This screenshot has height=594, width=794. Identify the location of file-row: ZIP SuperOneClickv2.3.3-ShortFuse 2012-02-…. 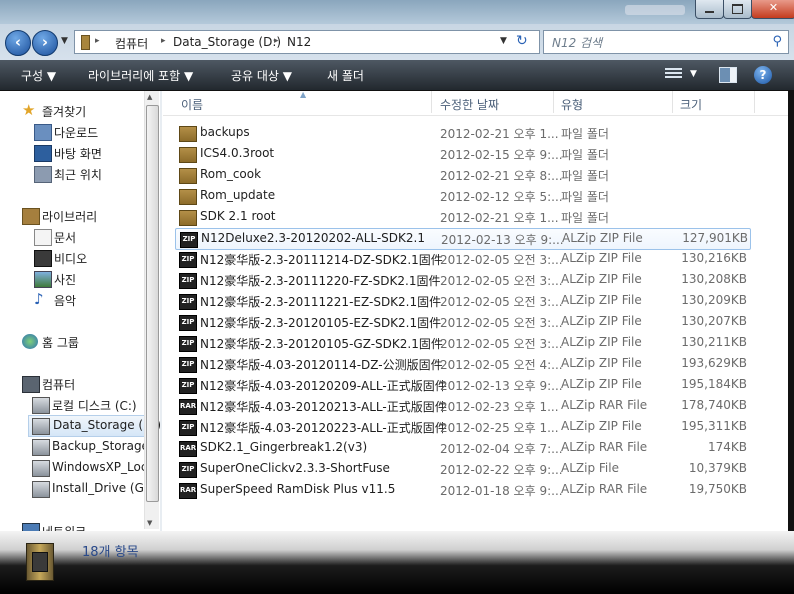
(462, 469).